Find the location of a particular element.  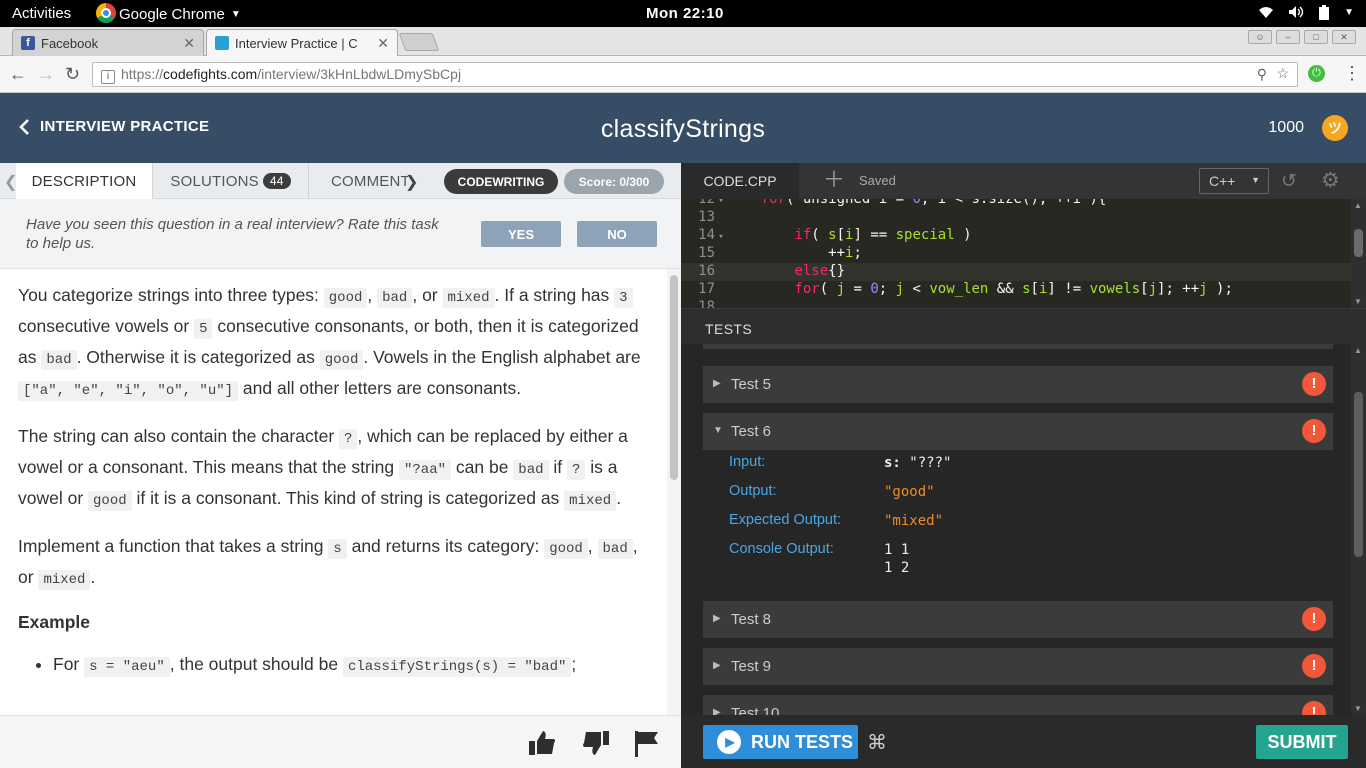

output-label: Output: is located at coordinates (753, 491).